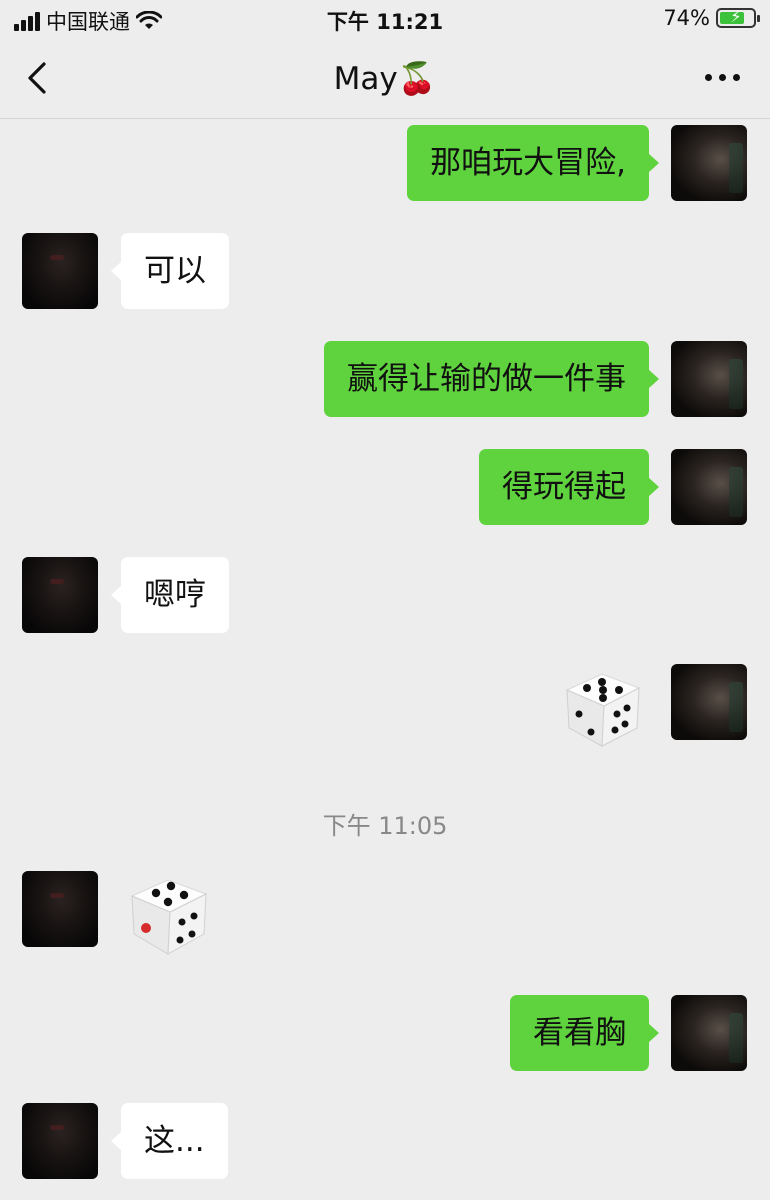 This screenshot has width=770, height=1200. Describe the element at coordinates (175, 271) in the screenshot. I see `message-text: 可以` at that location.